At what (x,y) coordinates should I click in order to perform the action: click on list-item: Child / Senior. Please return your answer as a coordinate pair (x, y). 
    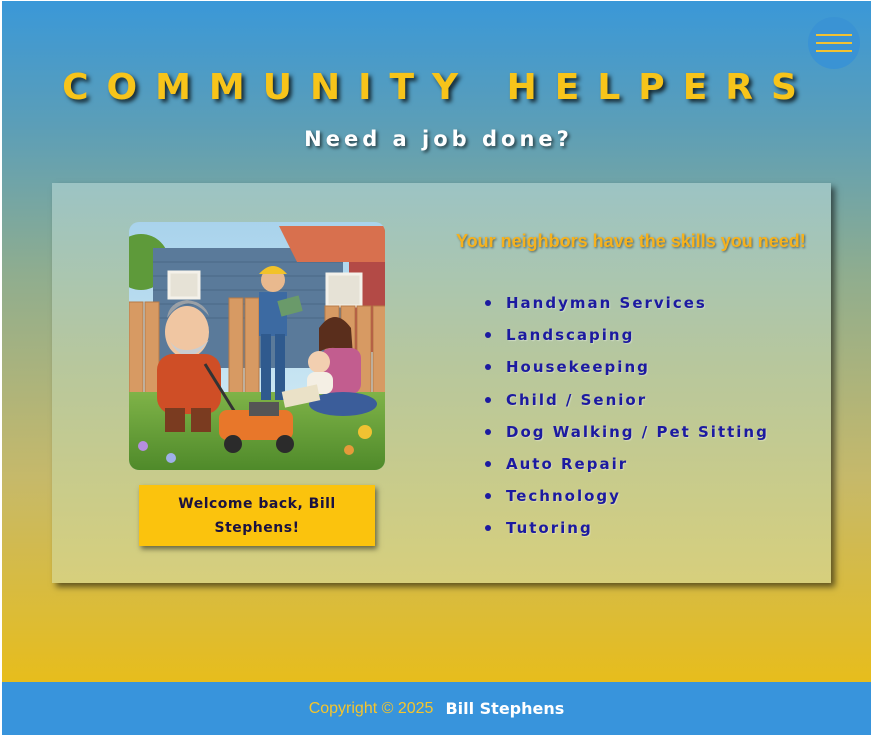
    Looking at the image, I should click on (612, 406).